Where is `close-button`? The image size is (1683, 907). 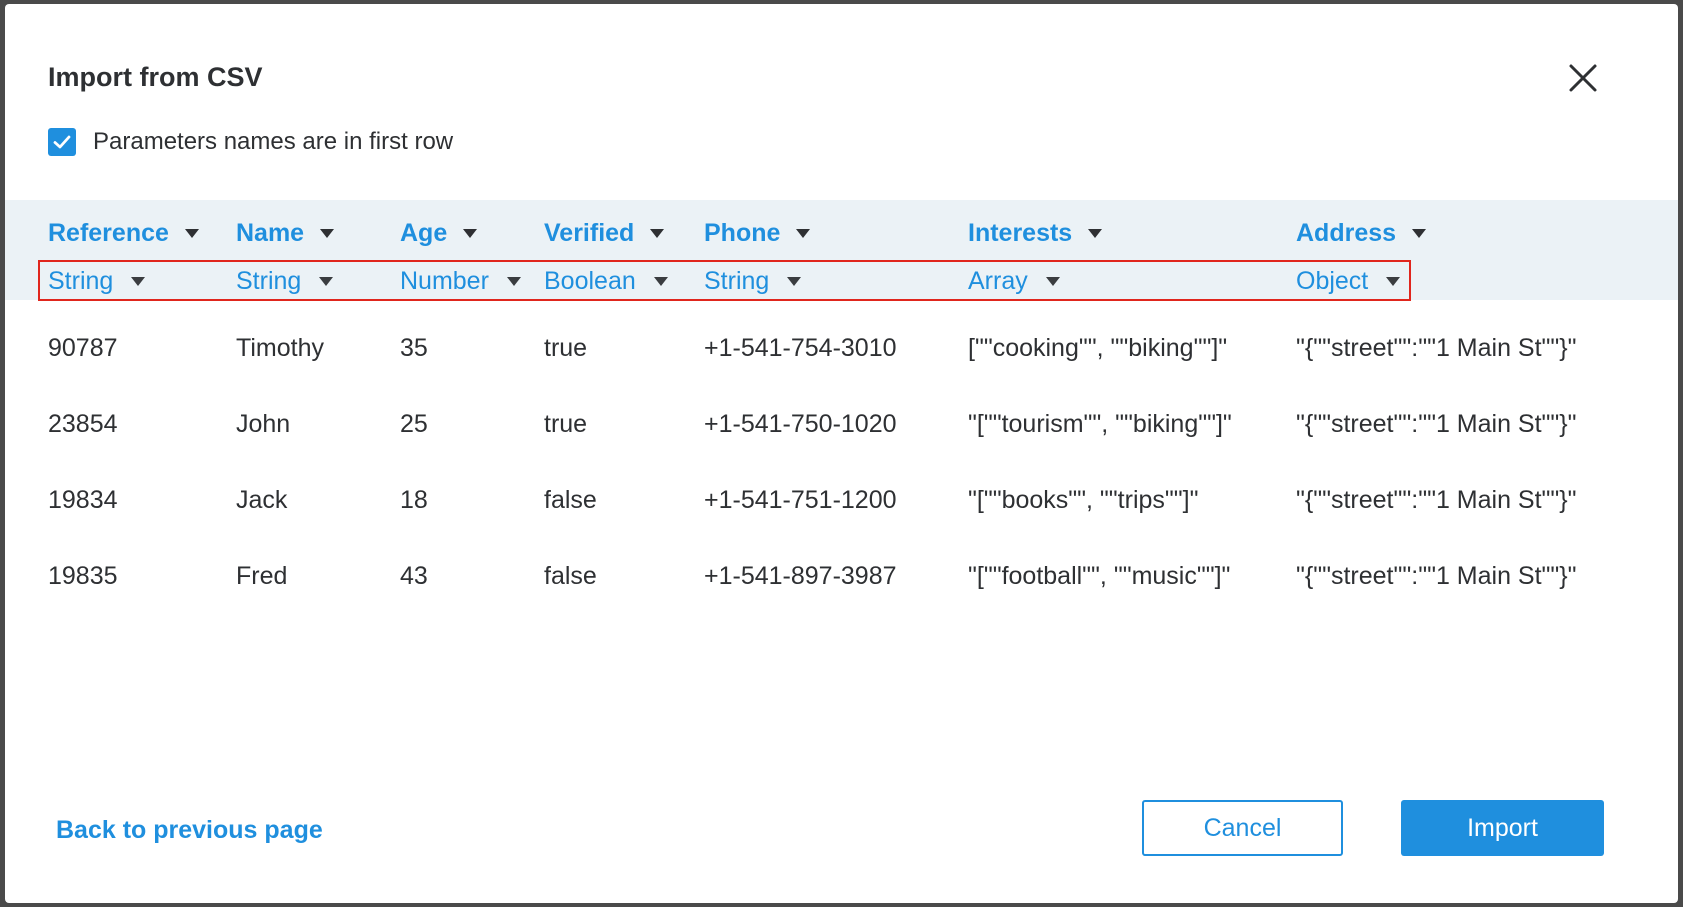
close-button is located at coordinates (1583, 78).